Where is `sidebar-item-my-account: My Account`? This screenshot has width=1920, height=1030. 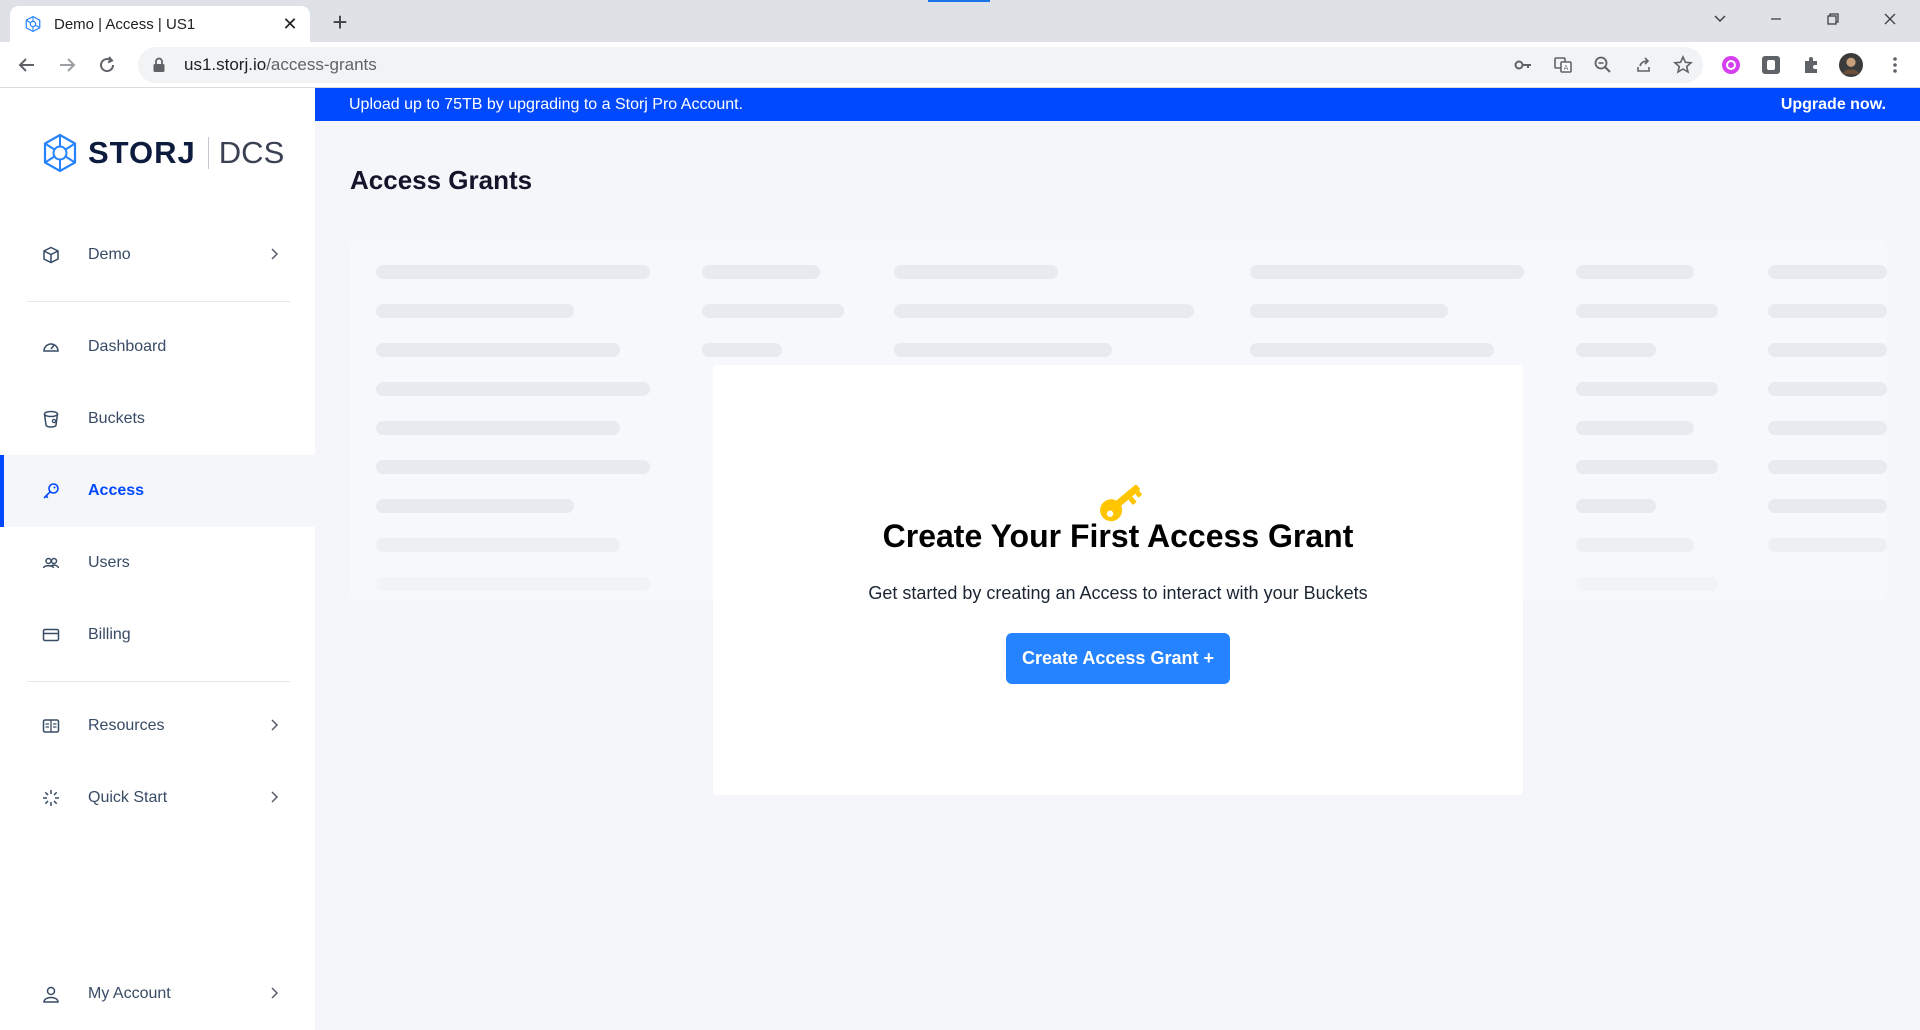
sidebar-item-my-account: My Account is located at coordinates (157, 994).